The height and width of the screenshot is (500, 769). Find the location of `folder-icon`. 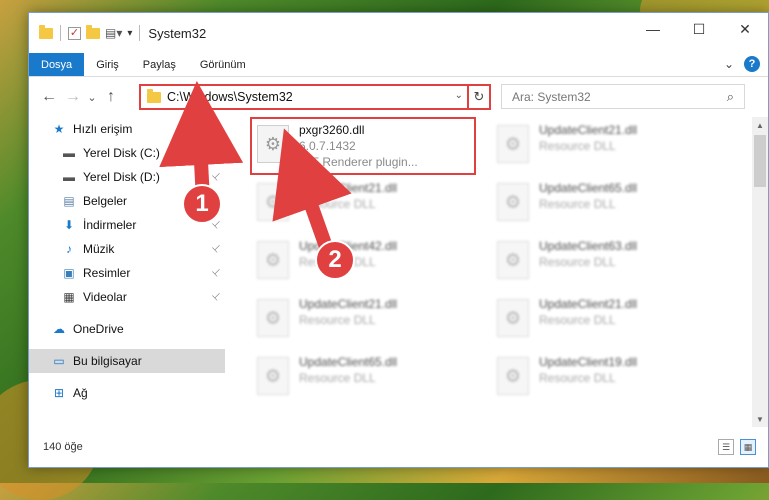

folder-icon is located at coordinates (154, 95).